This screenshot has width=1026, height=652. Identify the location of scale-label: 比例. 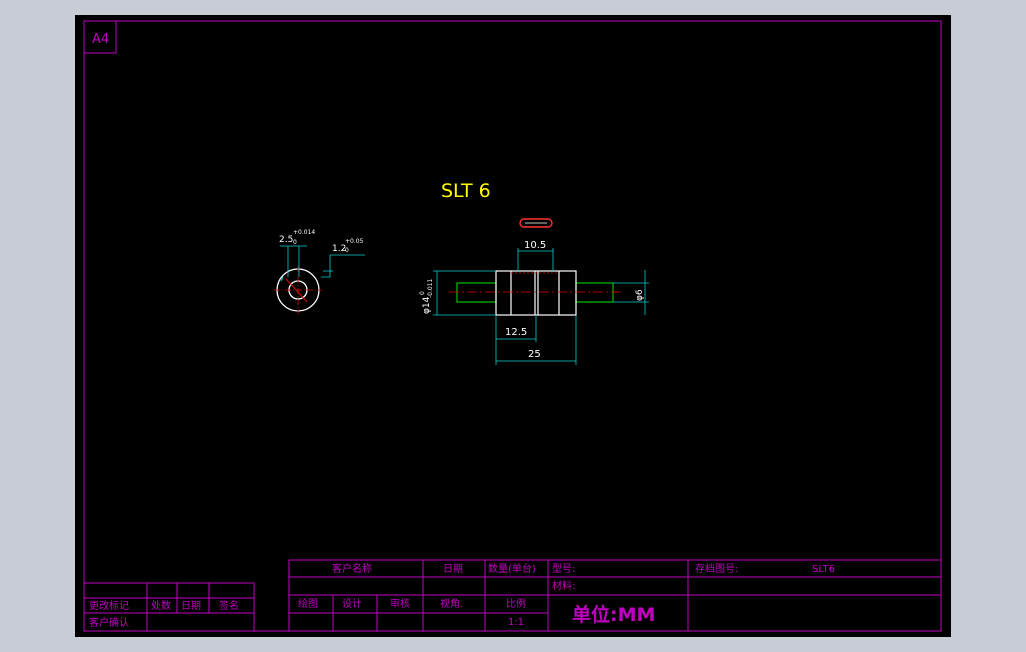
(516, 603).